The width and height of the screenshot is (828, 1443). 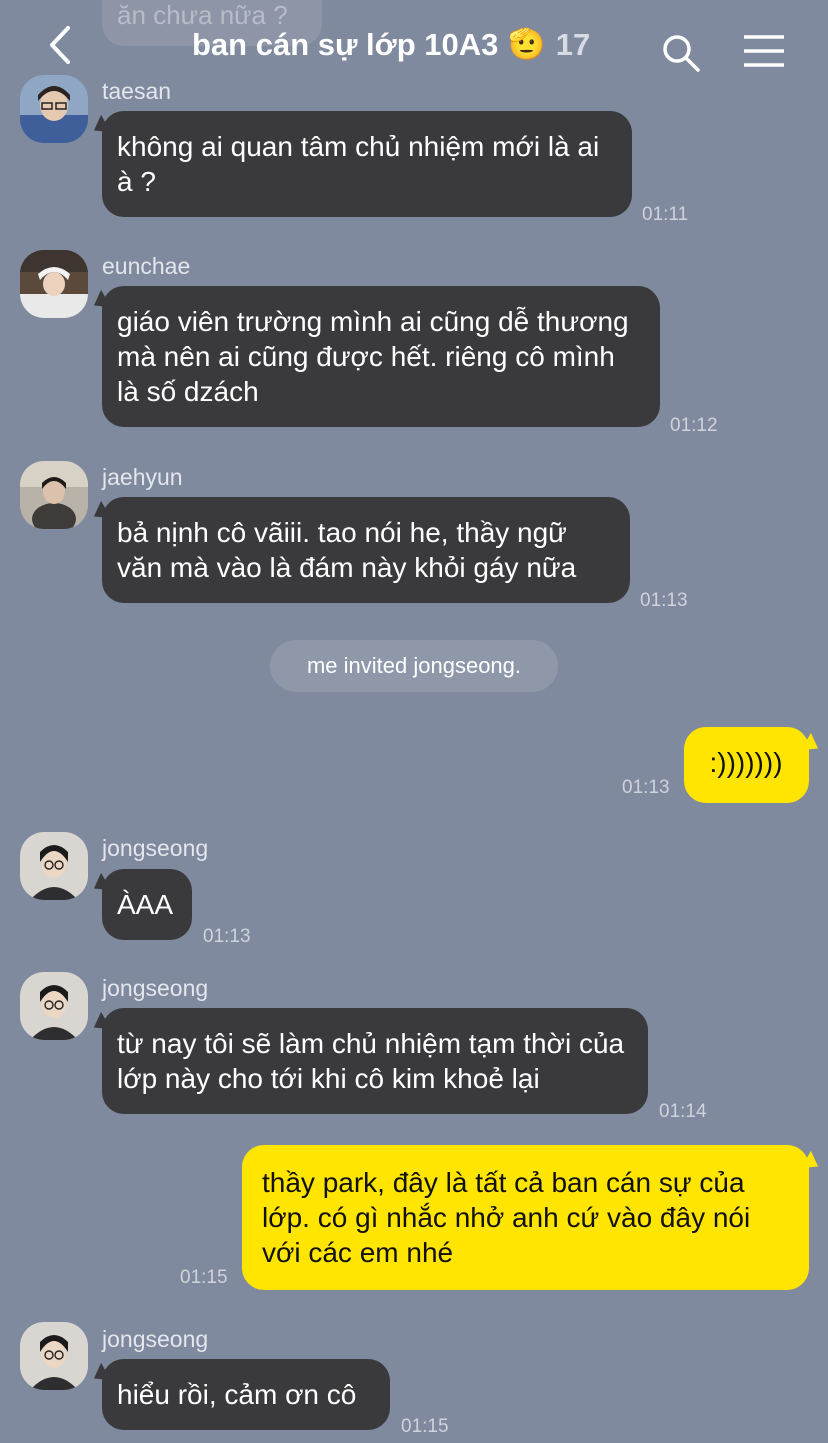 I want to click on avatar-eunchae, so click(x=54, y=284).